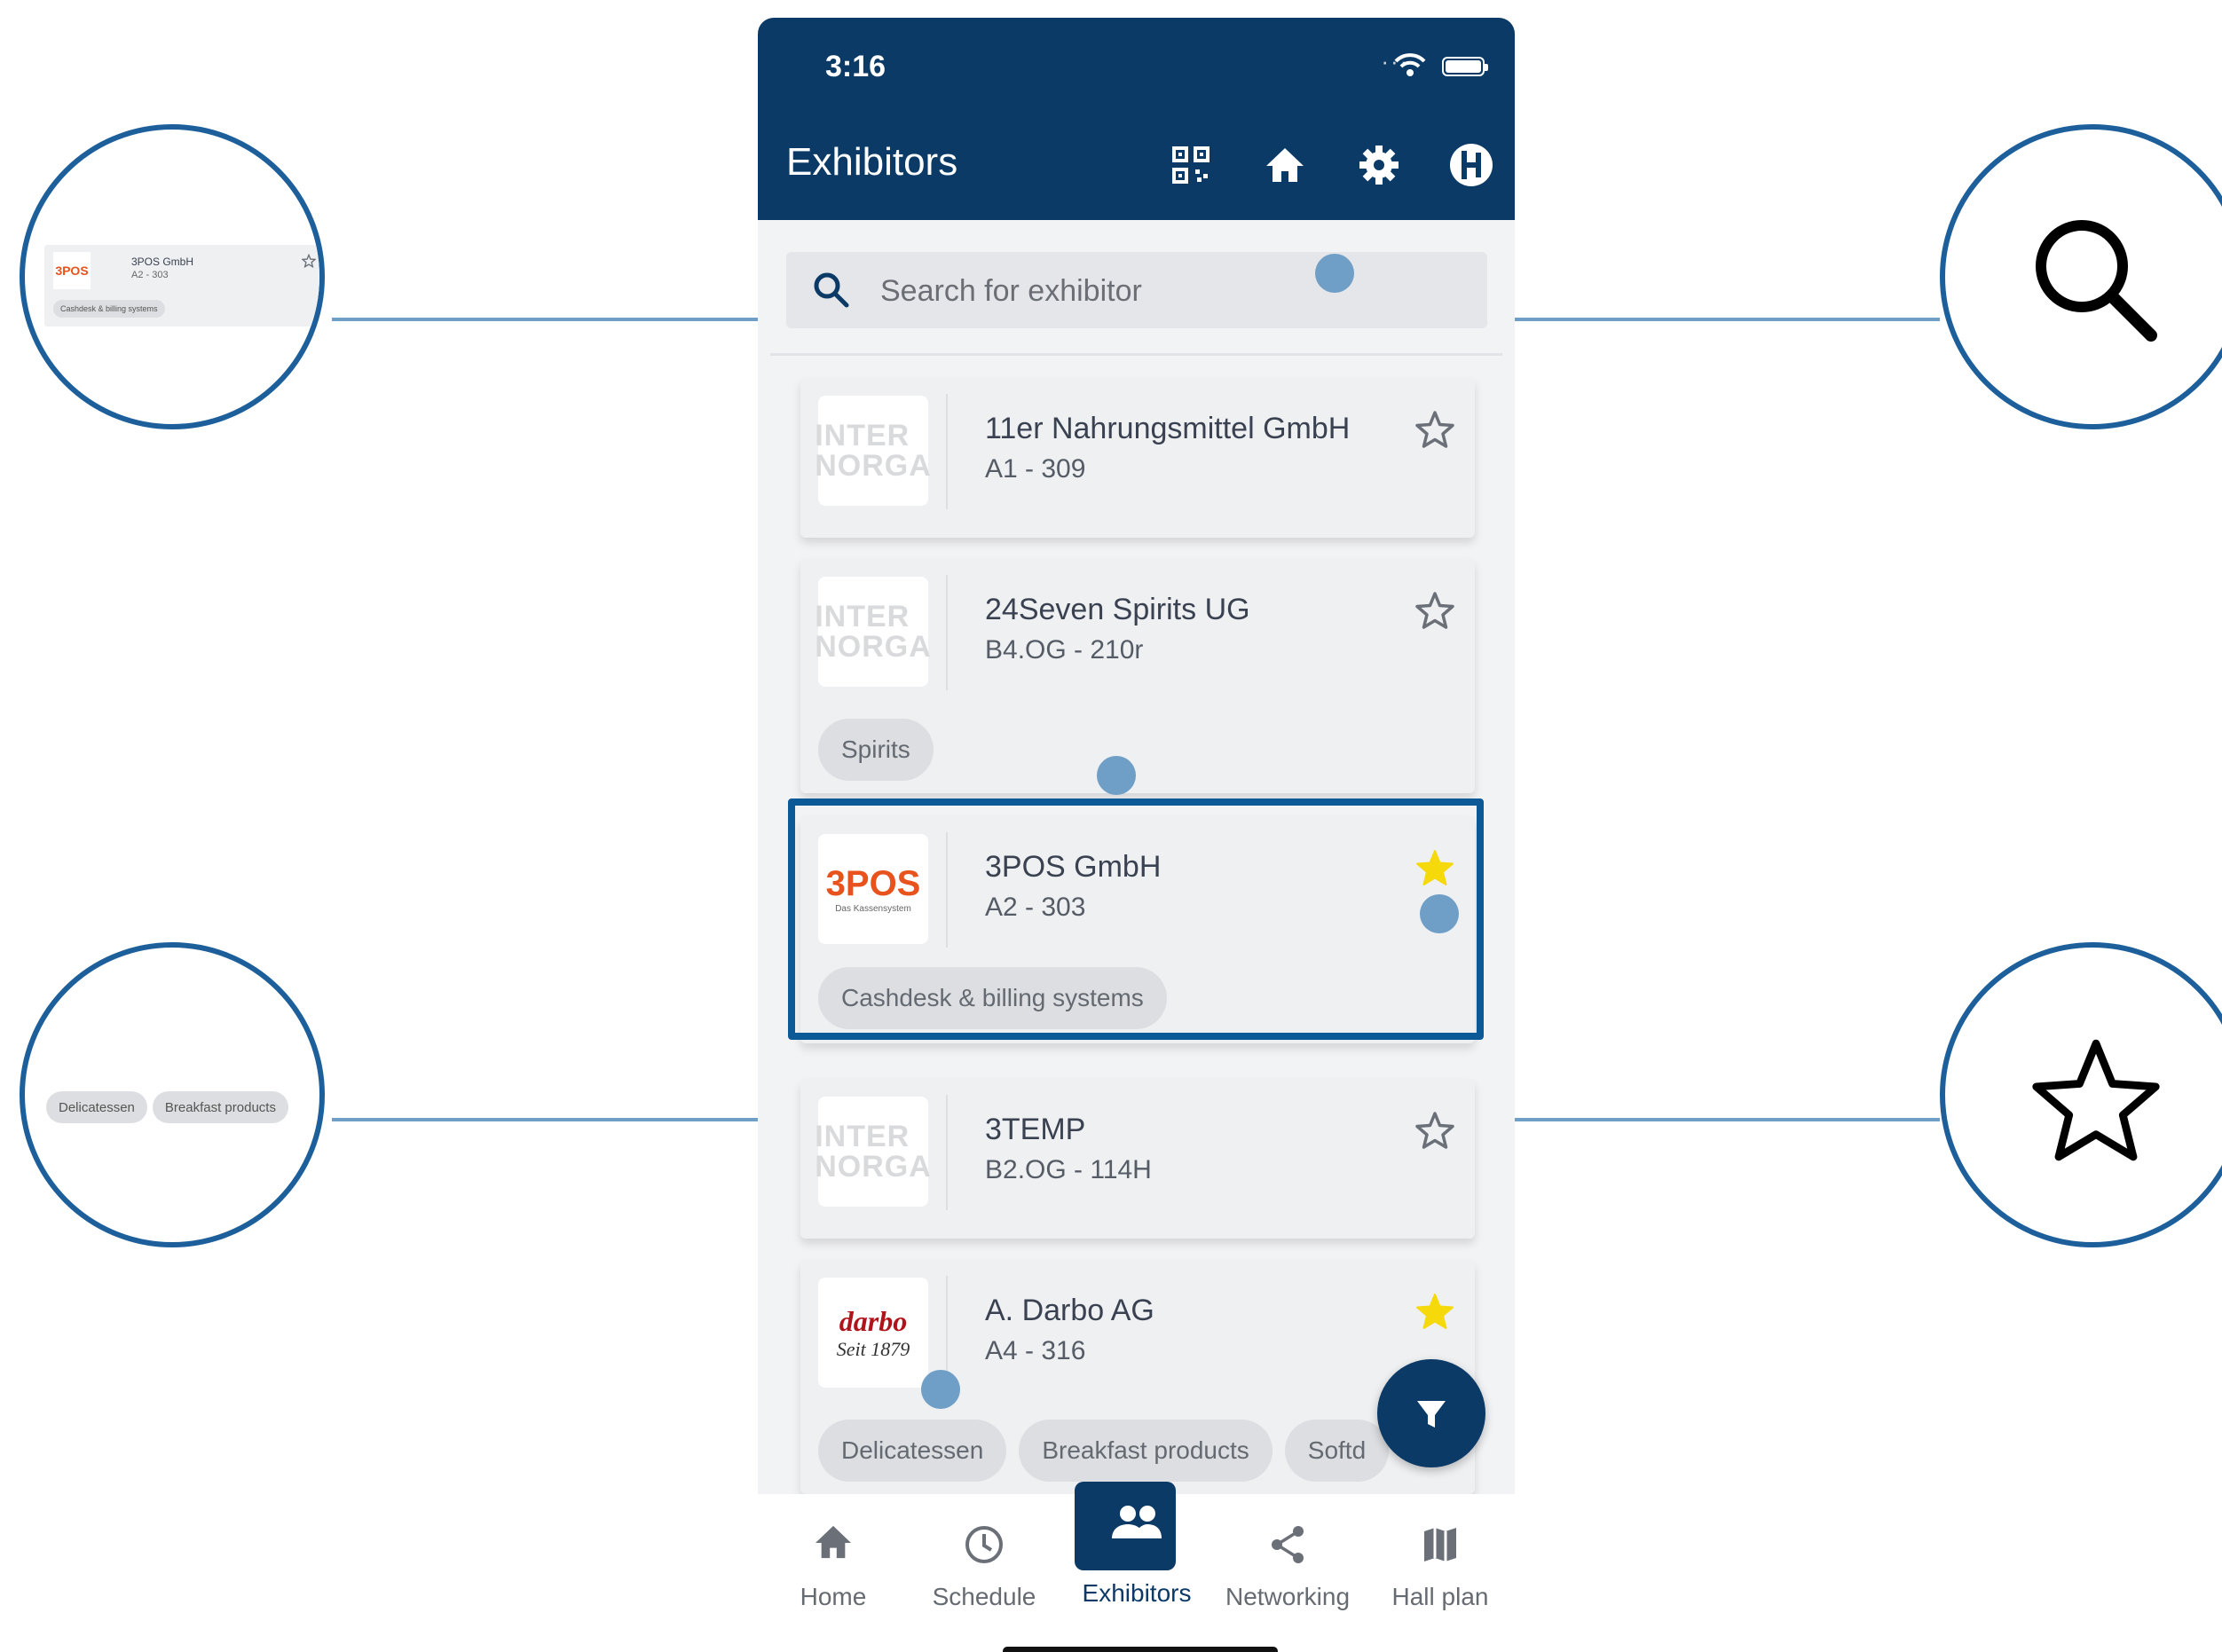 Image resolution: width=2222 pixels, height=1652 pixels. Describe the element at coordinates (309, 261) in the screenshot. I see `mini-star-icon` at that location.